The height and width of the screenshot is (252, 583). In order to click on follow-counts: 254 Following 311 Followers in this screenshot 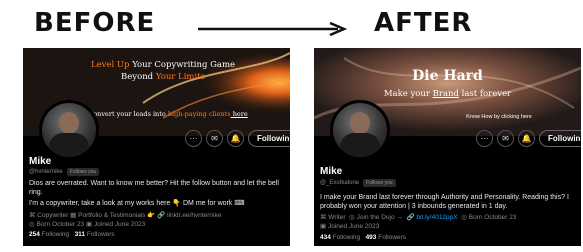, I will do `click(72, 234)`.